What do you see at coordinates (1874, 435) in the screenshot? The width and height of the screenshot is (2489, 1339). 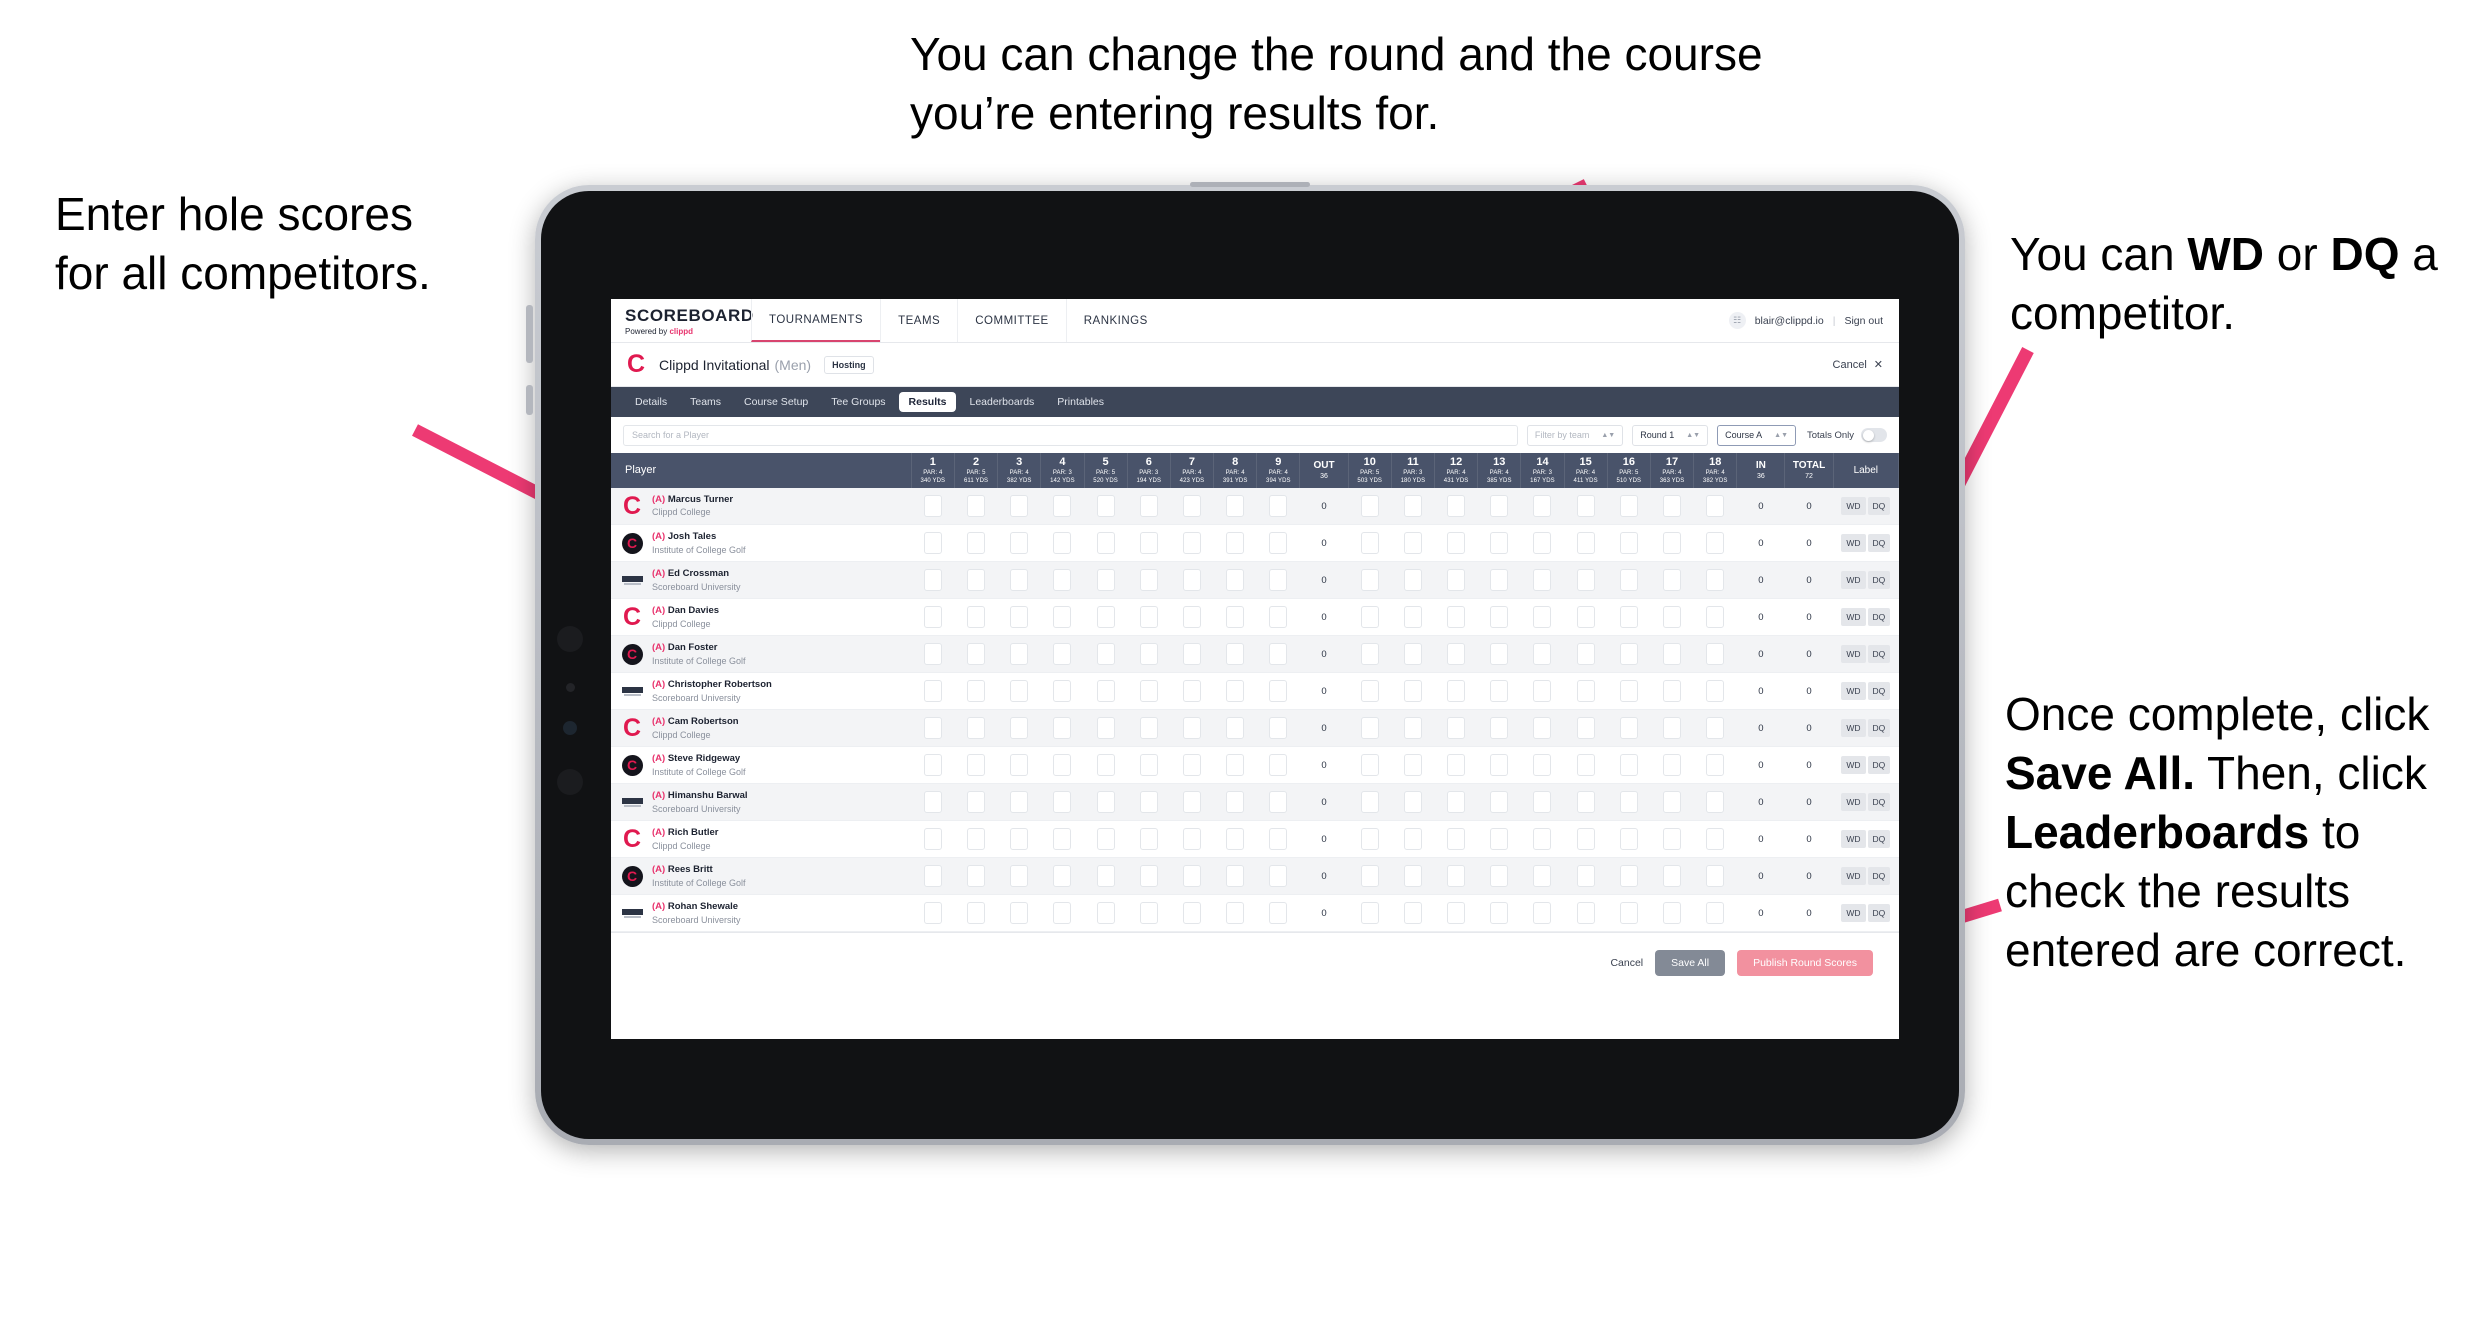 I see `totals-only-toggle` at bounding box center [1874, 435].